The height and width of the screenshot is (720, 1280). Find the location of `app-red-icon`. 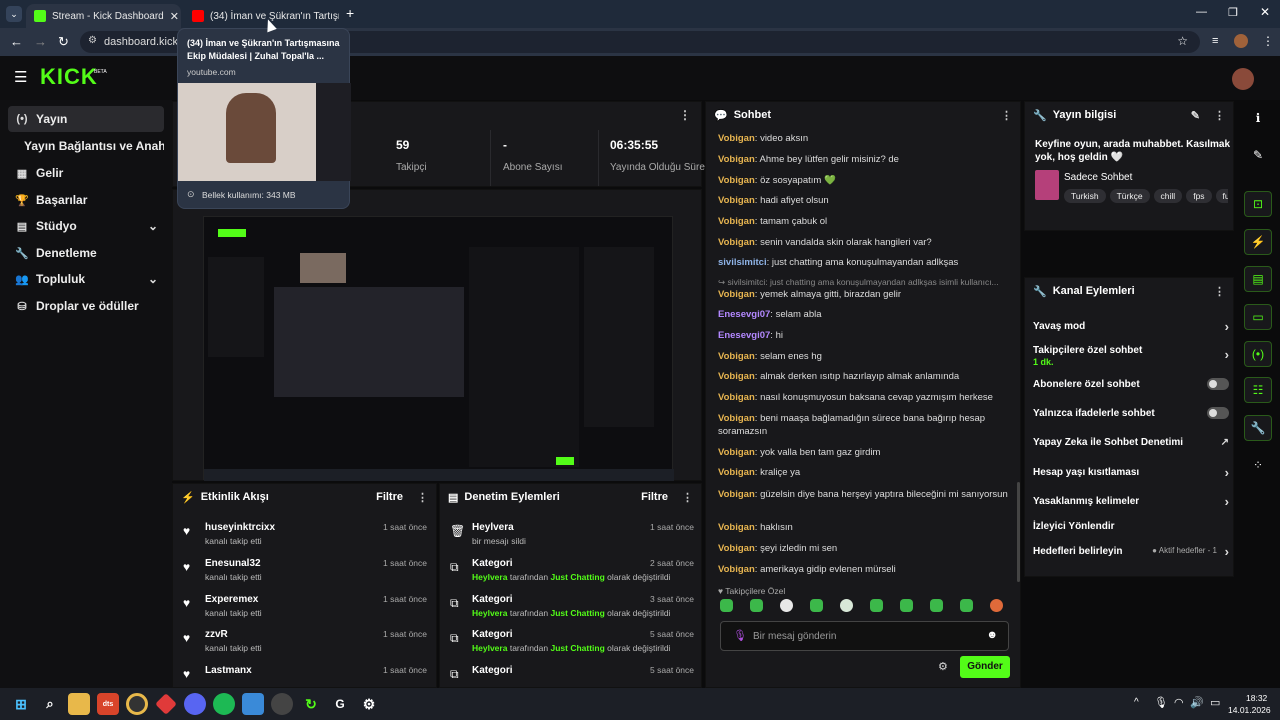

app-red-icon is located at coordinates (166, 704).